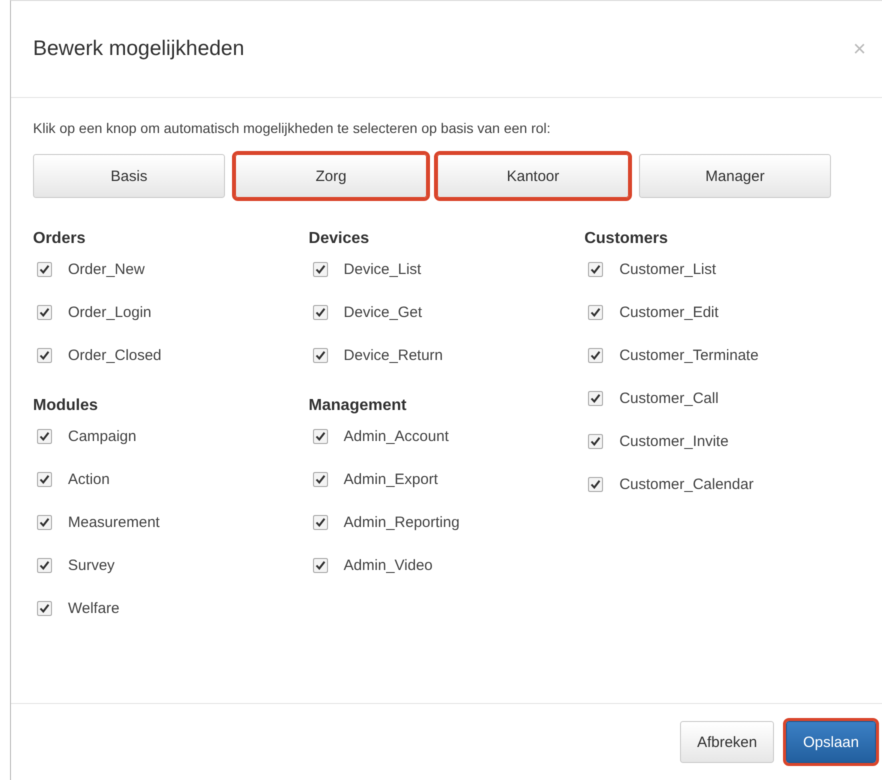 The width and height of the screenshot is (882, 780). What do you see at coordinates (533, 176) in the screenshot?
I see `role-button: Kantoor` at bounding box center [533, 176].